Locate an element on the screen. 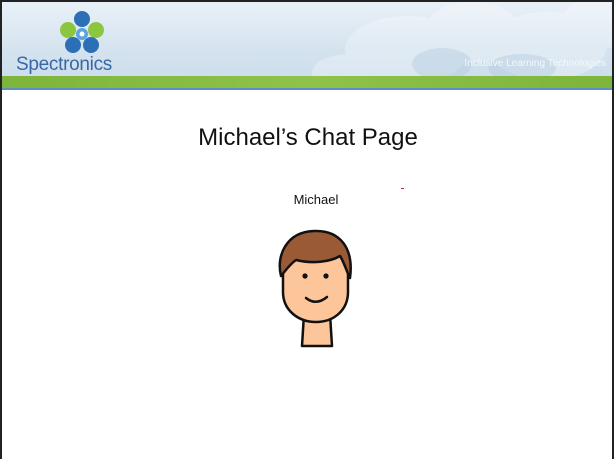  brand-name: Spectronics is located at coordinates (64, 64).